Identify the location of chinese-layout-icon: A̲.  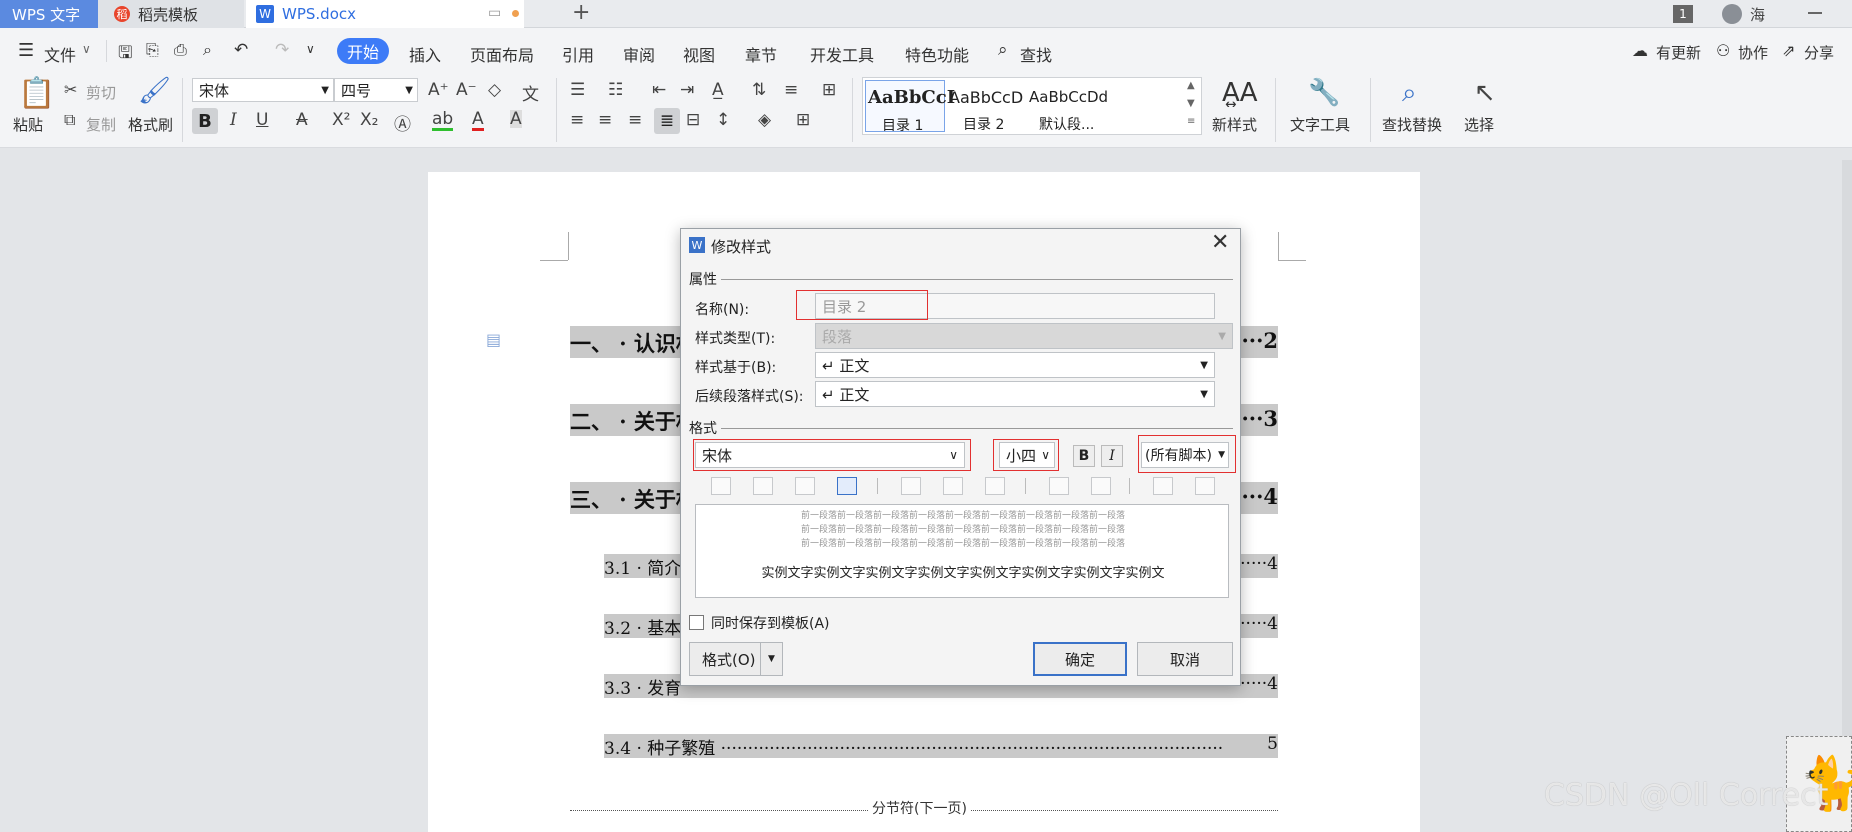
(718, 90).